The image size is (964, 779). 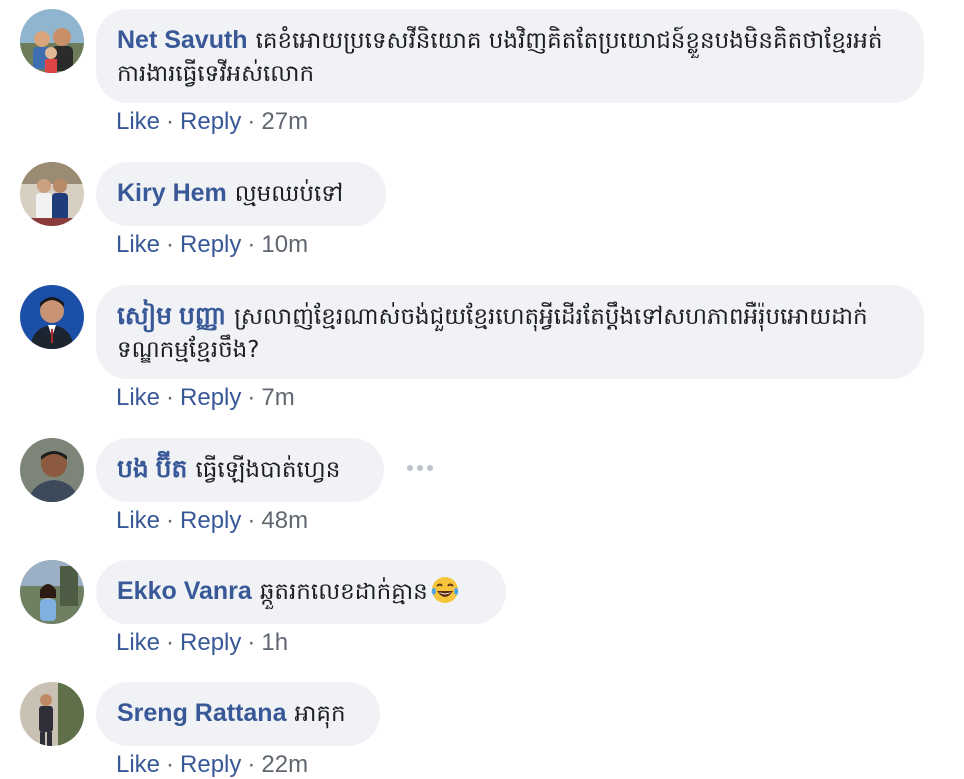 I want to click on comment-actions: Like · Reply · 7m, so click(x=205, y=398).